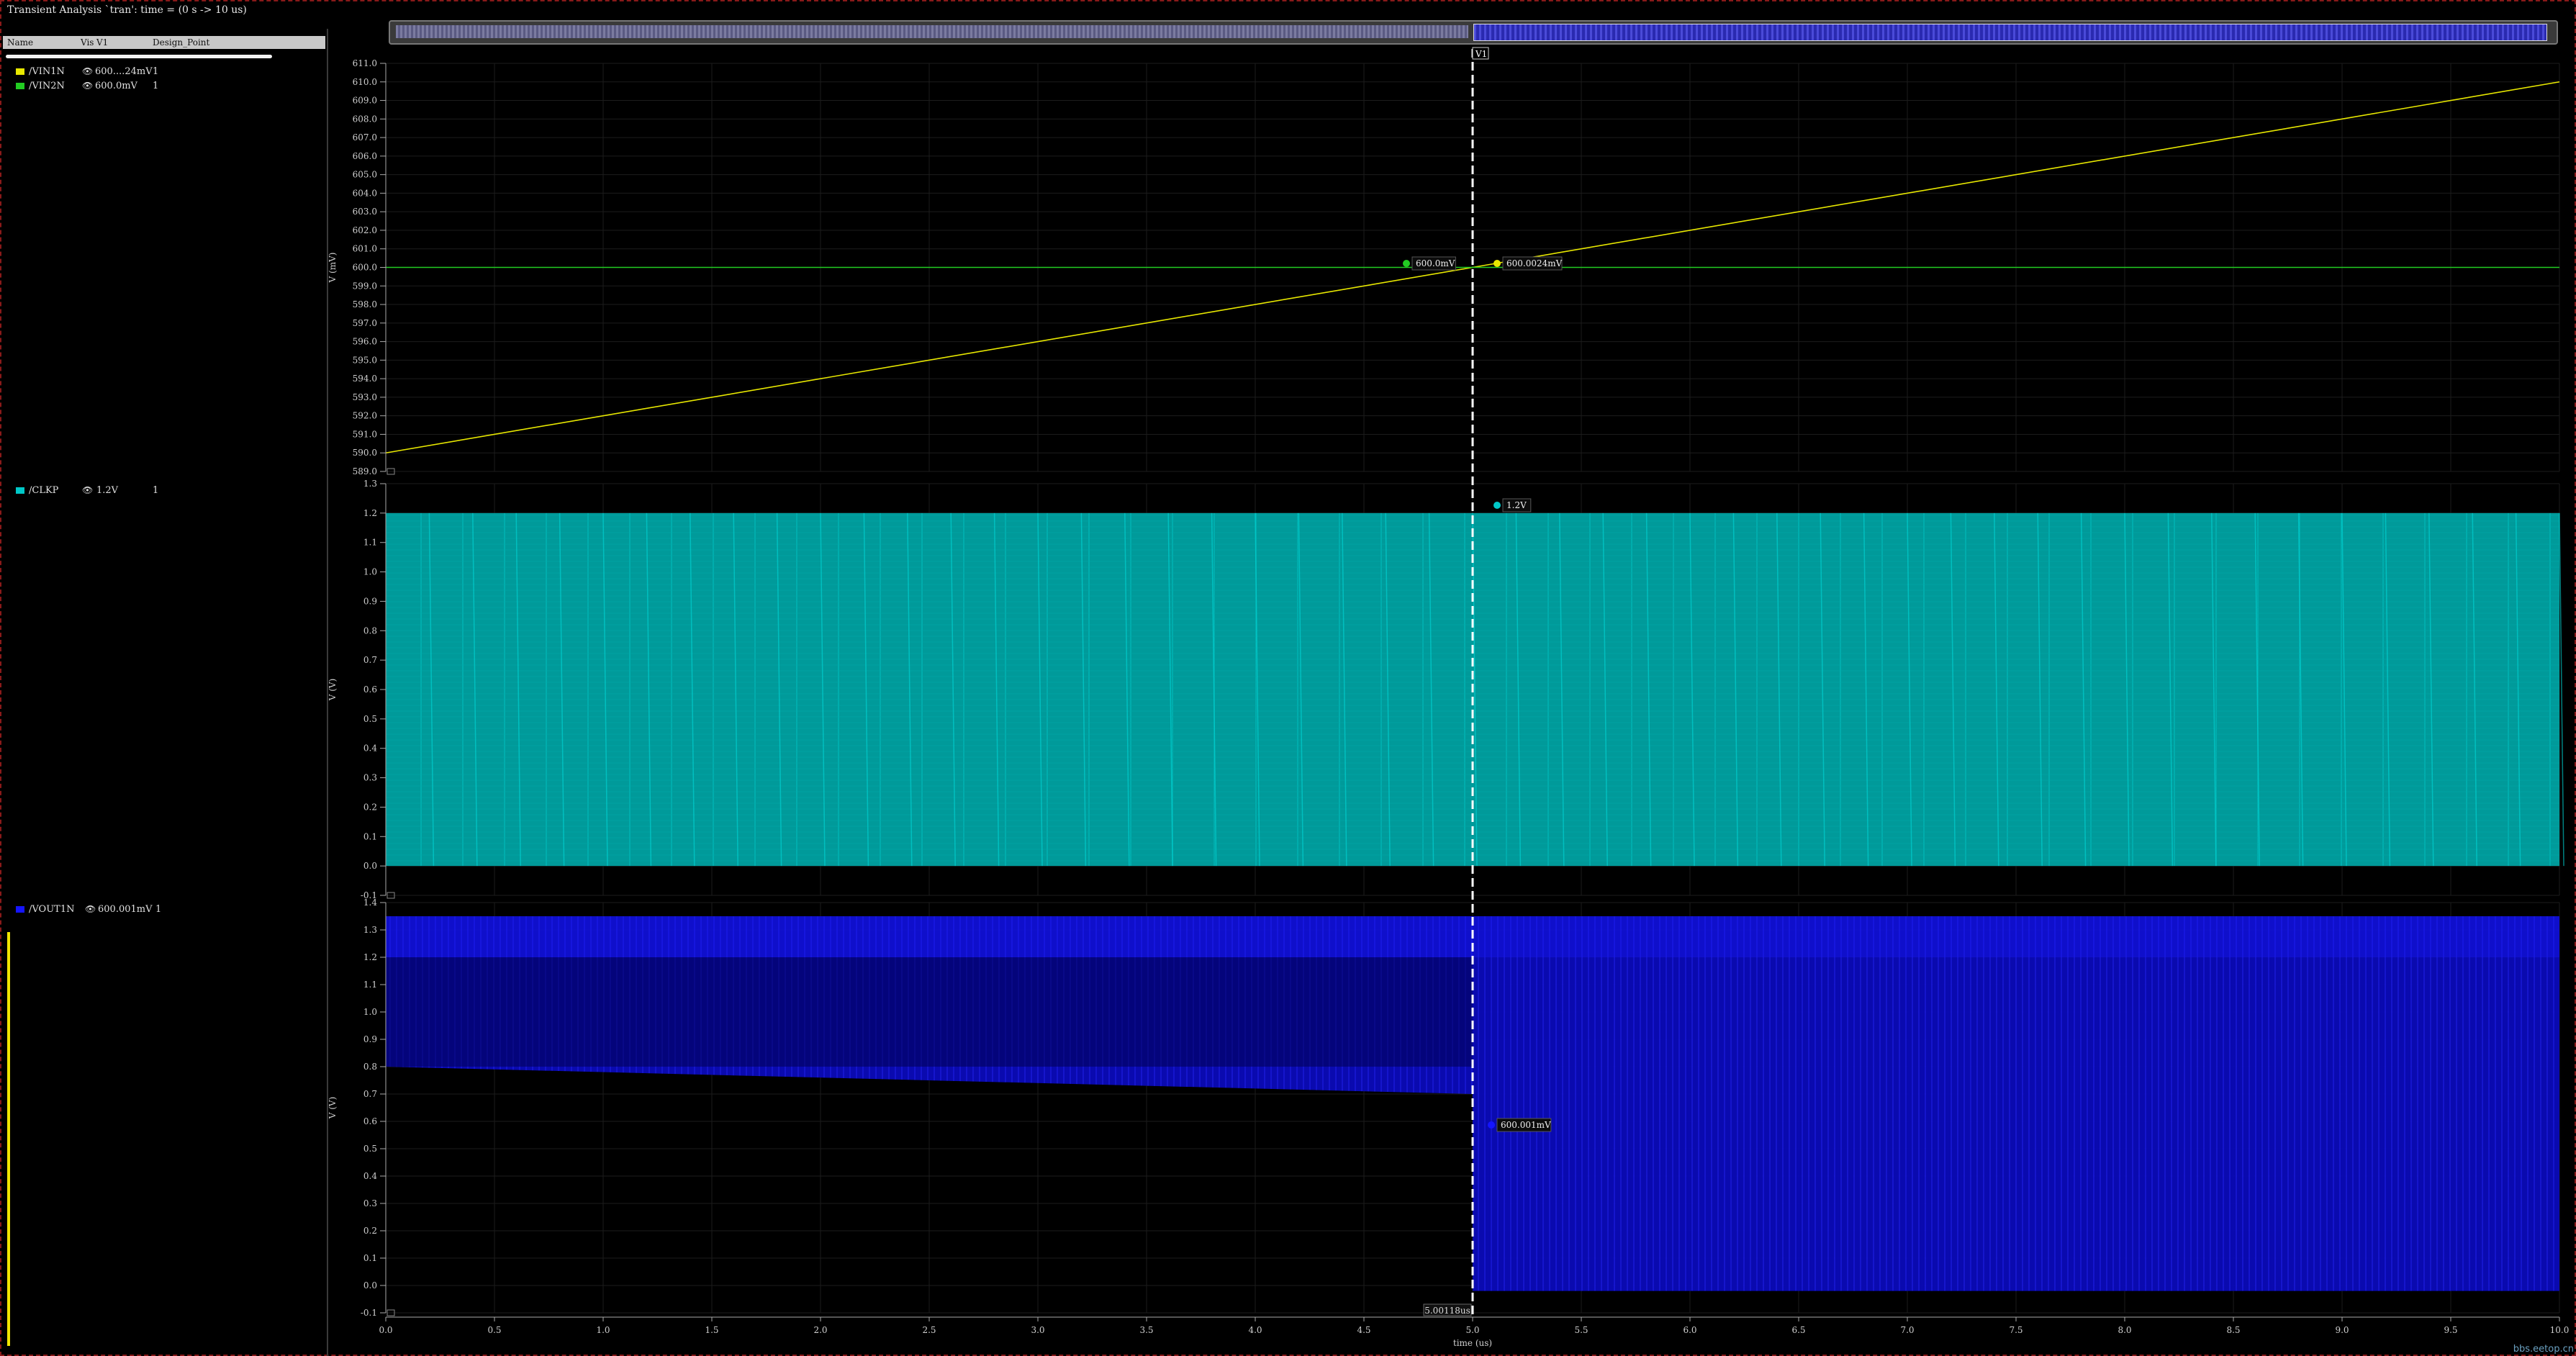 The width and height of the screenshot is (2576, 1356). Describe the element at coordinates (365, 212) in the screenshot. I see `y-tick-label: 603.0` at that location.